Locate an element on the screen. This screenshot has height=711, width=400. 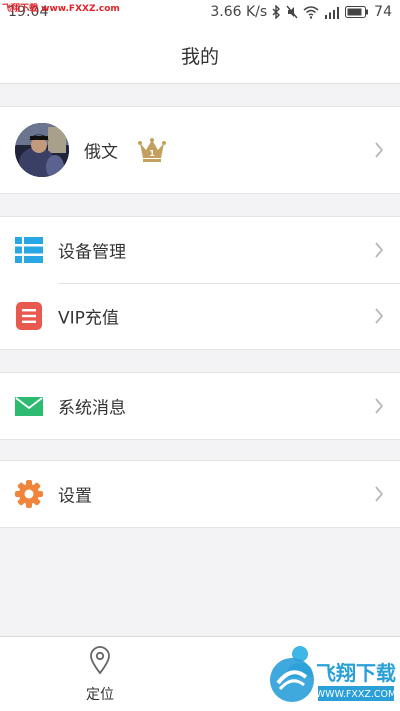
wifi-icon is located at coordinates (311, 12).